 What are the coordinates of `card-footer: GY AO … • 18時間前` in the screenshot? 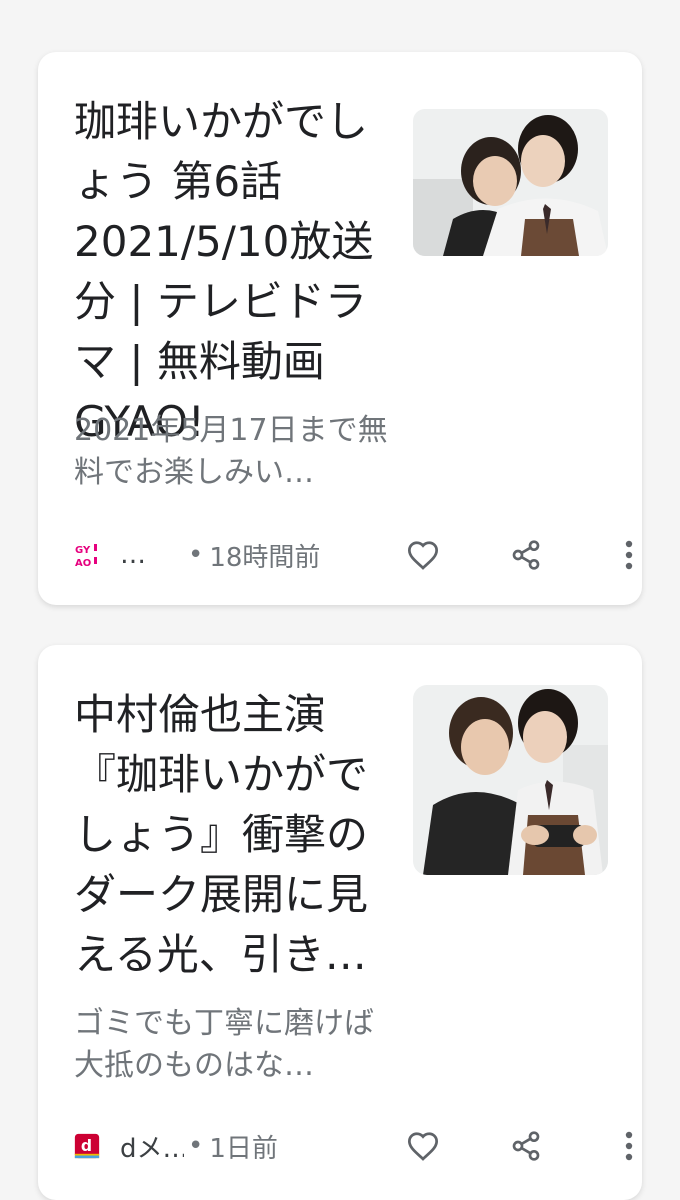 It's located at (353, 555).